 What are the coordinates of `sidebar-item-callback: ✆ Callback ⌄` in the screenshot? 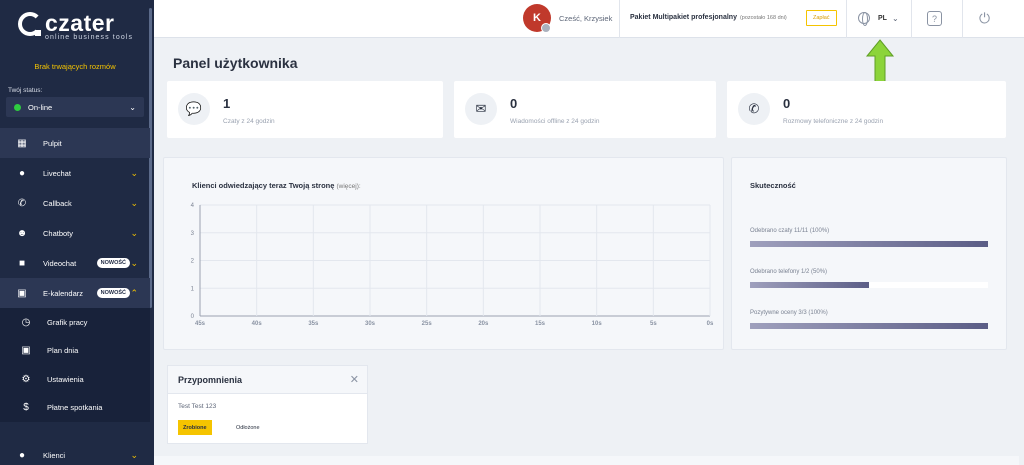 It's located at (75, 203).